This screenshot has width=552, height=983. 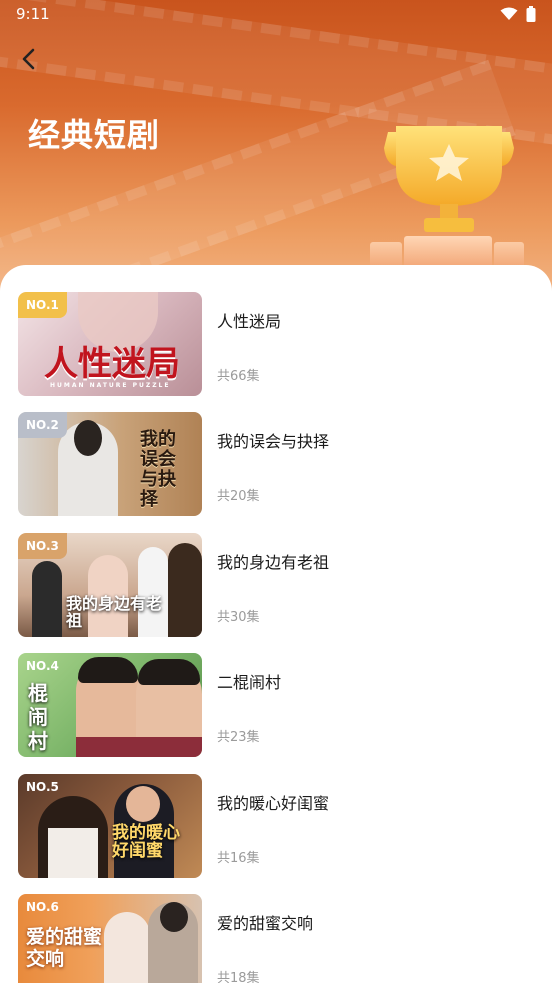 I want to click on list-item: 爱的甜蜜交响 NO.6 爱的甜蜜交响 共18集, so click(x=276, y=938).